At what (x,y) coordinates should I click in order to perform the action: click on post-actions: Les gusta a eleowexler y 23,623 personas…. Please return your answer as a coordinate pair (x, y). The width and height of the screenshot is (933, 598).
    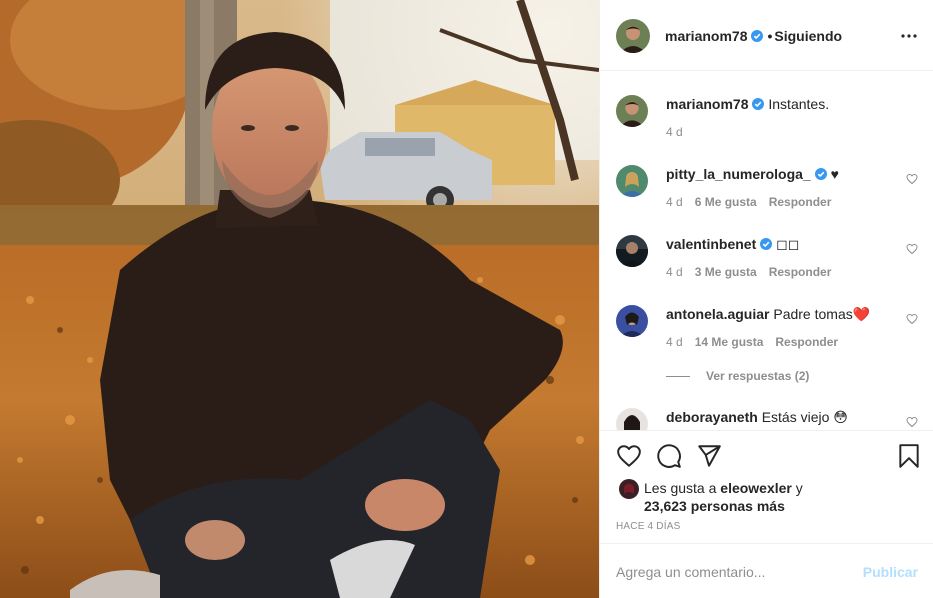
    Looking at the image, I should click on (766, 486).